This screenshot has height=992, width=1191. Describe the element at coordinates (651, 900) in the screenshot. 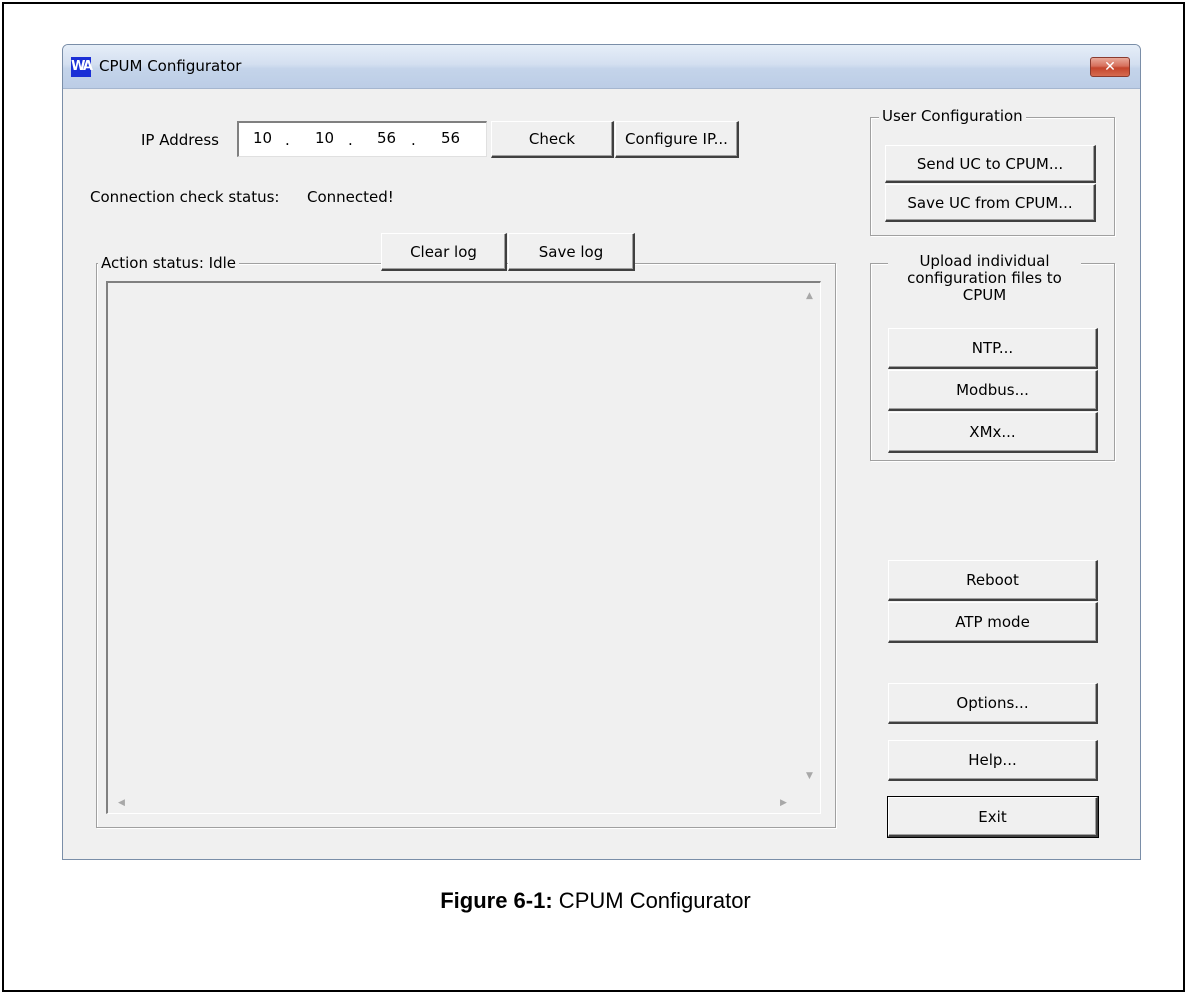

I see `figure-caption-text: CPUM Configurator` at that location.